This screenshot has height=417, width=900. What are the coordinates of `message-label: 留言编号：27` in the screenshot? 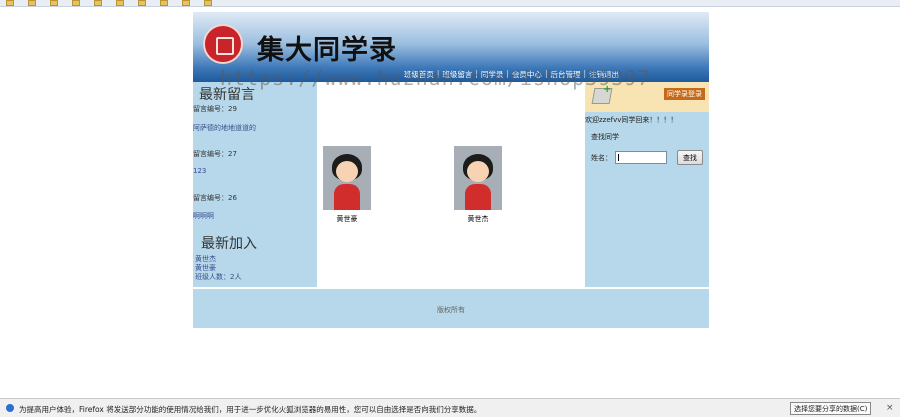 It's located at (215, 154).